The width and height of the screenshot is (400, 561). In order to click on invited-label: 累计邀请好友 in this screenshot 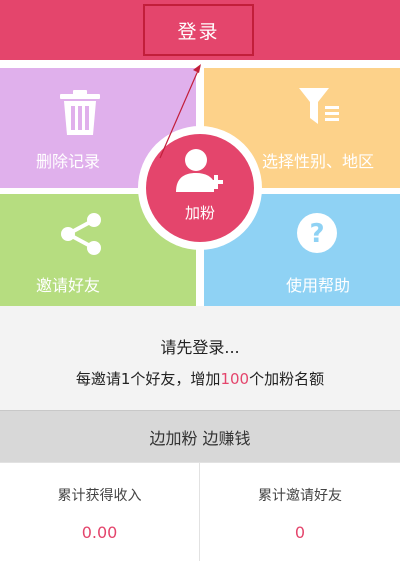, I will do `click(300, 496)`.